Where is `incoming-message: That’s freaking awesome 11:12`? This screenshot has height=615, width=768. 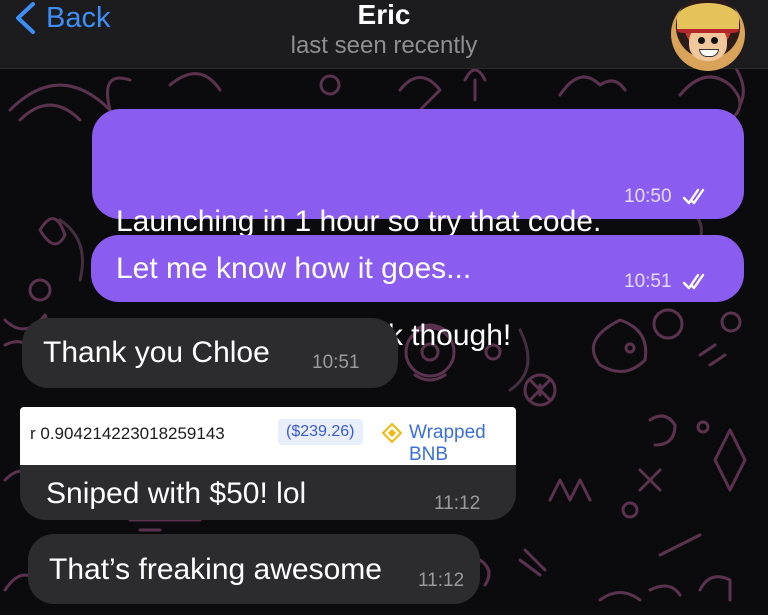 incoming-message: That’s freaking awesome 11:12 is located at coordinates (254, 569).